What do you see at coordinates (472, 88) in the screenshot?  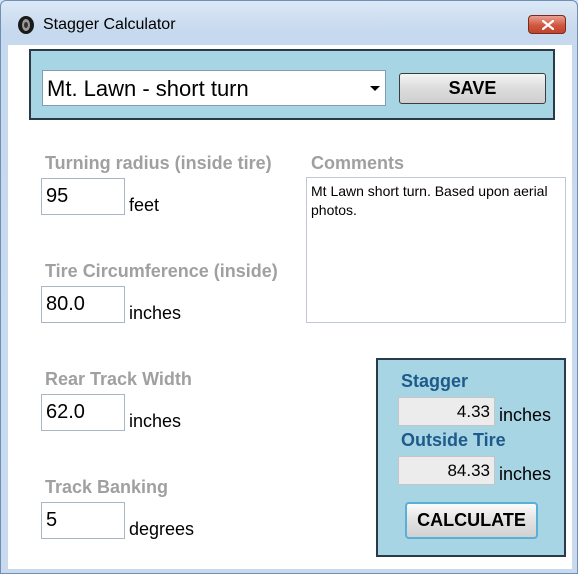 I see `save-button: SAVE` at bounding box center [472, 88].